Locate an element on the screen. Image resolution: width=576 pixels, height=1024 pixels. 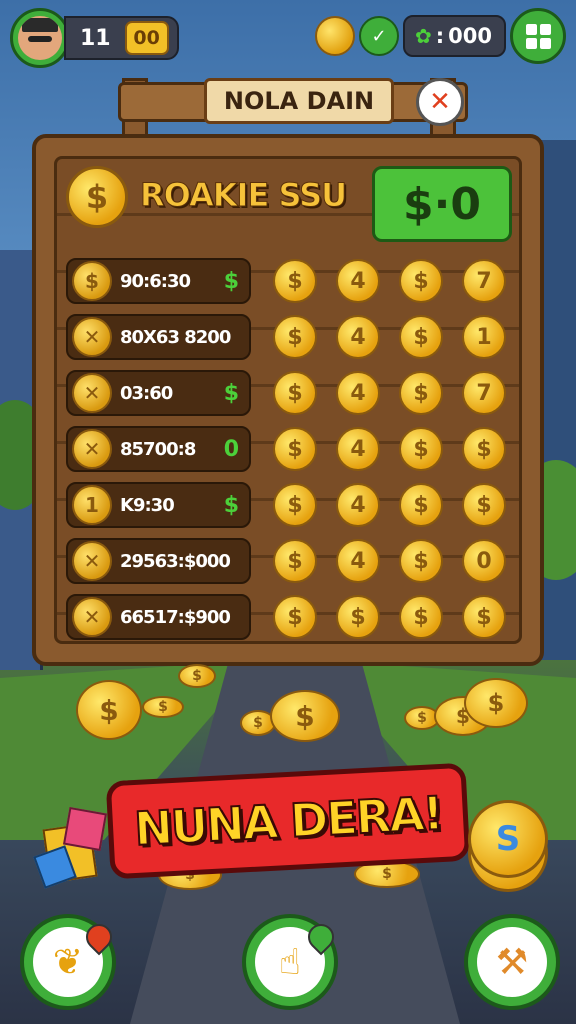
reward-row: ✕ 66517:$900 $ $ $ $ is located at coordinates (286, 617).